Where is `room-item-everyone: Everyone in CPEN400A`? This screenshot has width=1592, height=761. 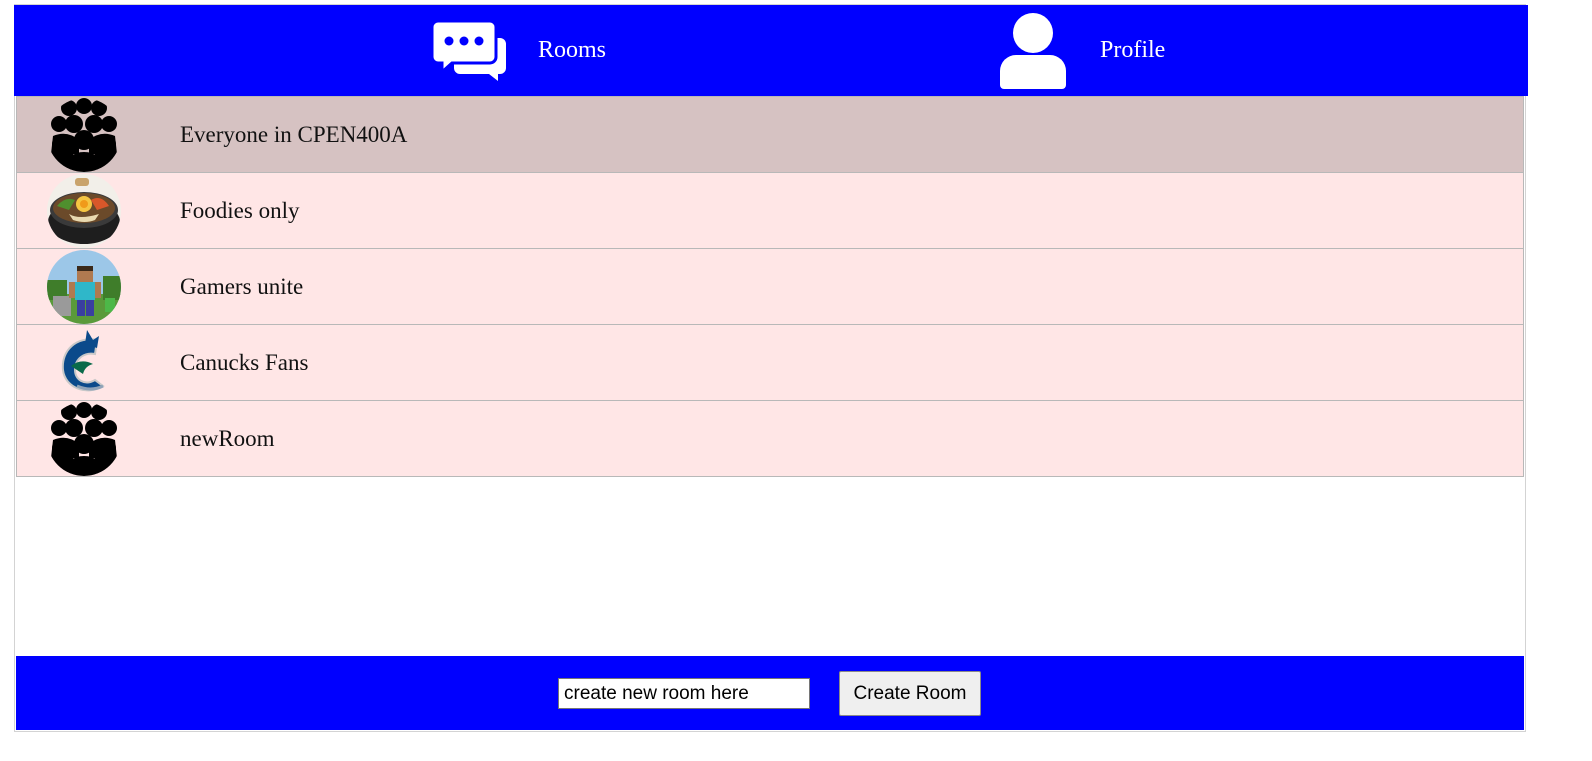 room-item-everyone: Everyone in CPEN400A is located at coordinates (770, 134).